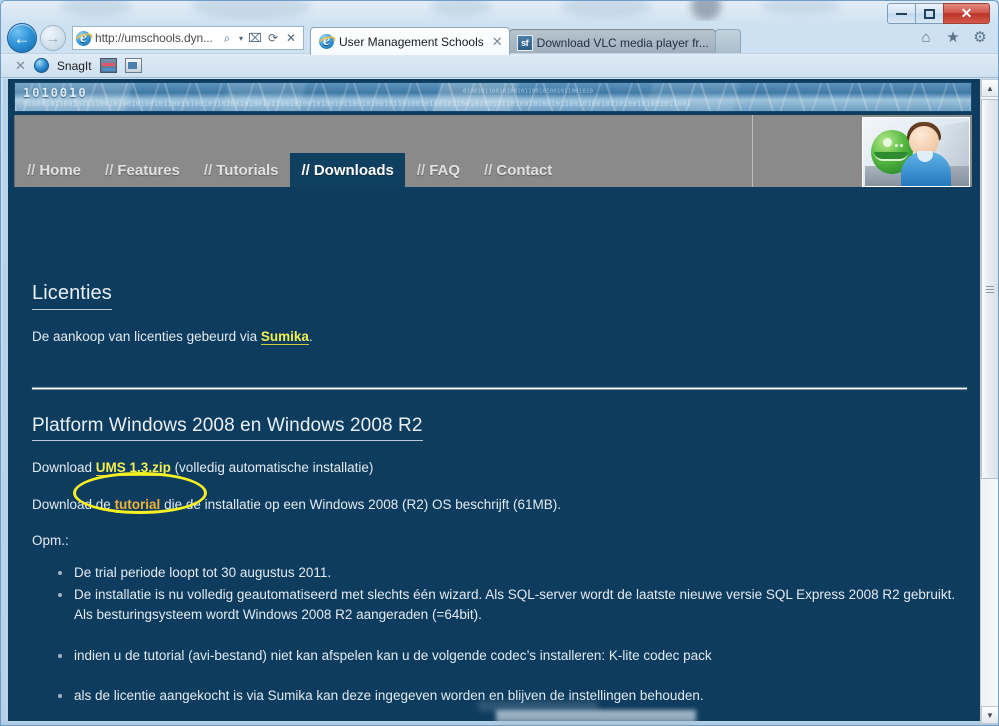  What do you see at coordinates (901, 13) in the screenshot?
I see `minimize-button` at bounding box center [901, 13].